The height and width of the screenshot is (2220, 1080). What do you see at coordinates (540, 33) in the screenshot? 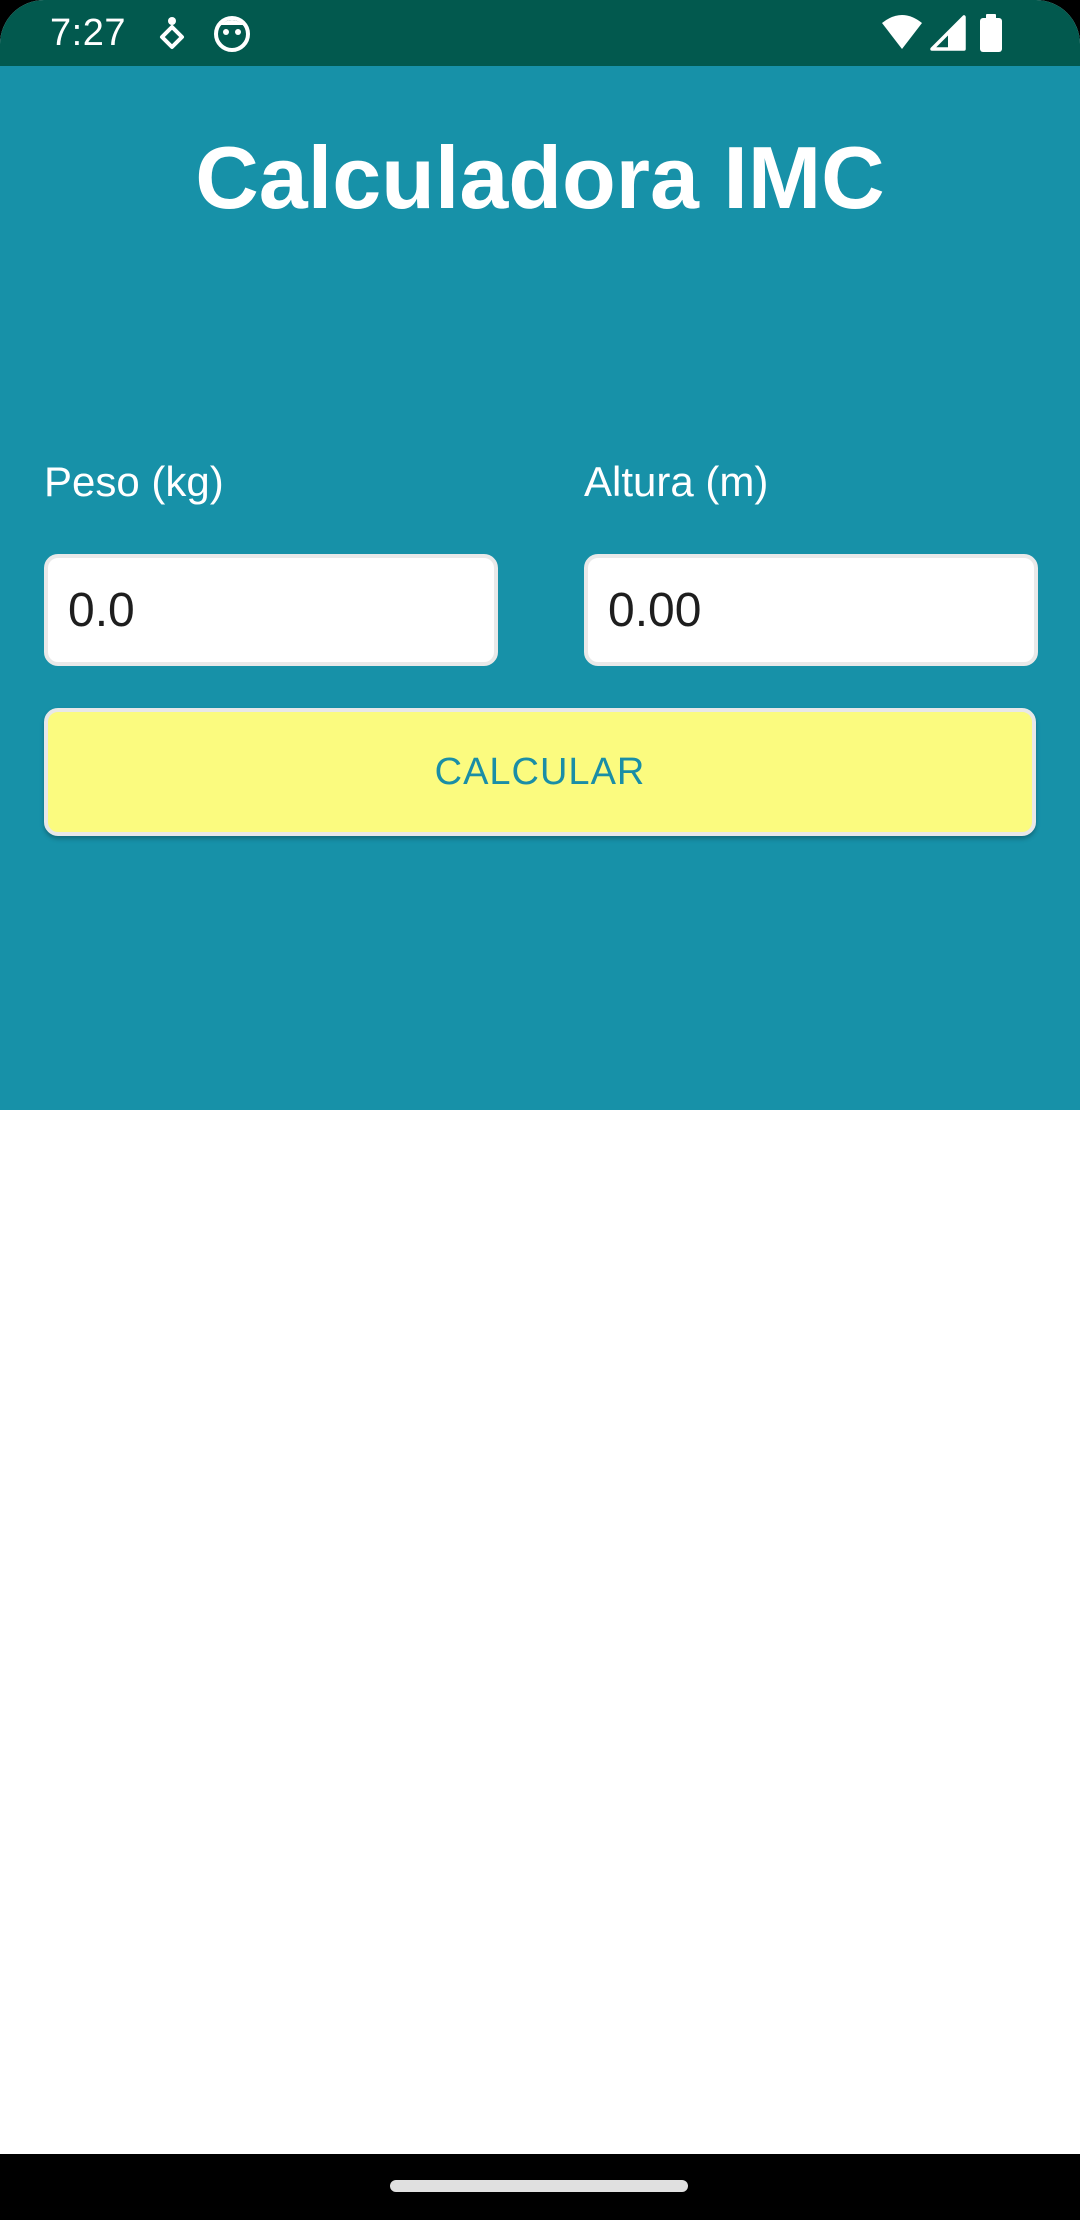
I see `status-bar: 7:27` at bounding box center [540, 33].